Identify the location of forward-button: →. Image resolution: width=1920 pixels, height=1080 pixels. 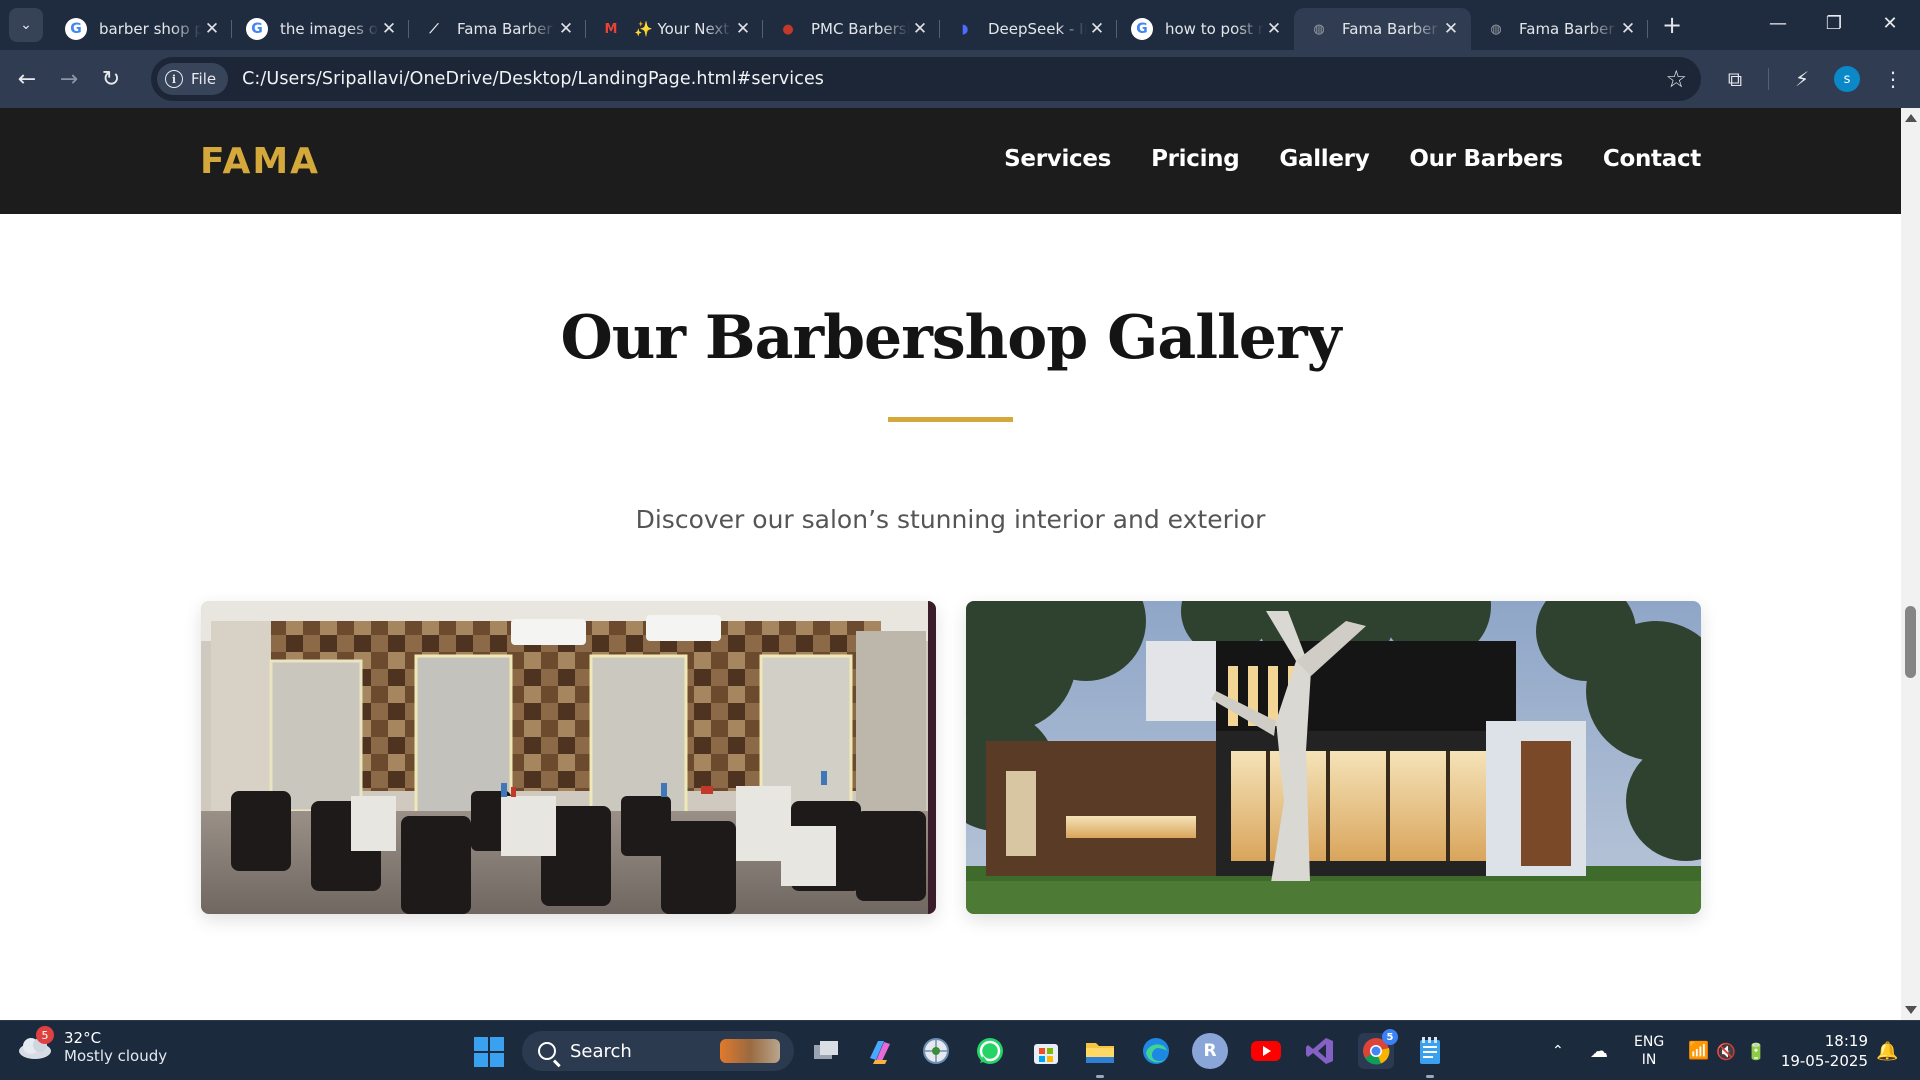
(69, 79).